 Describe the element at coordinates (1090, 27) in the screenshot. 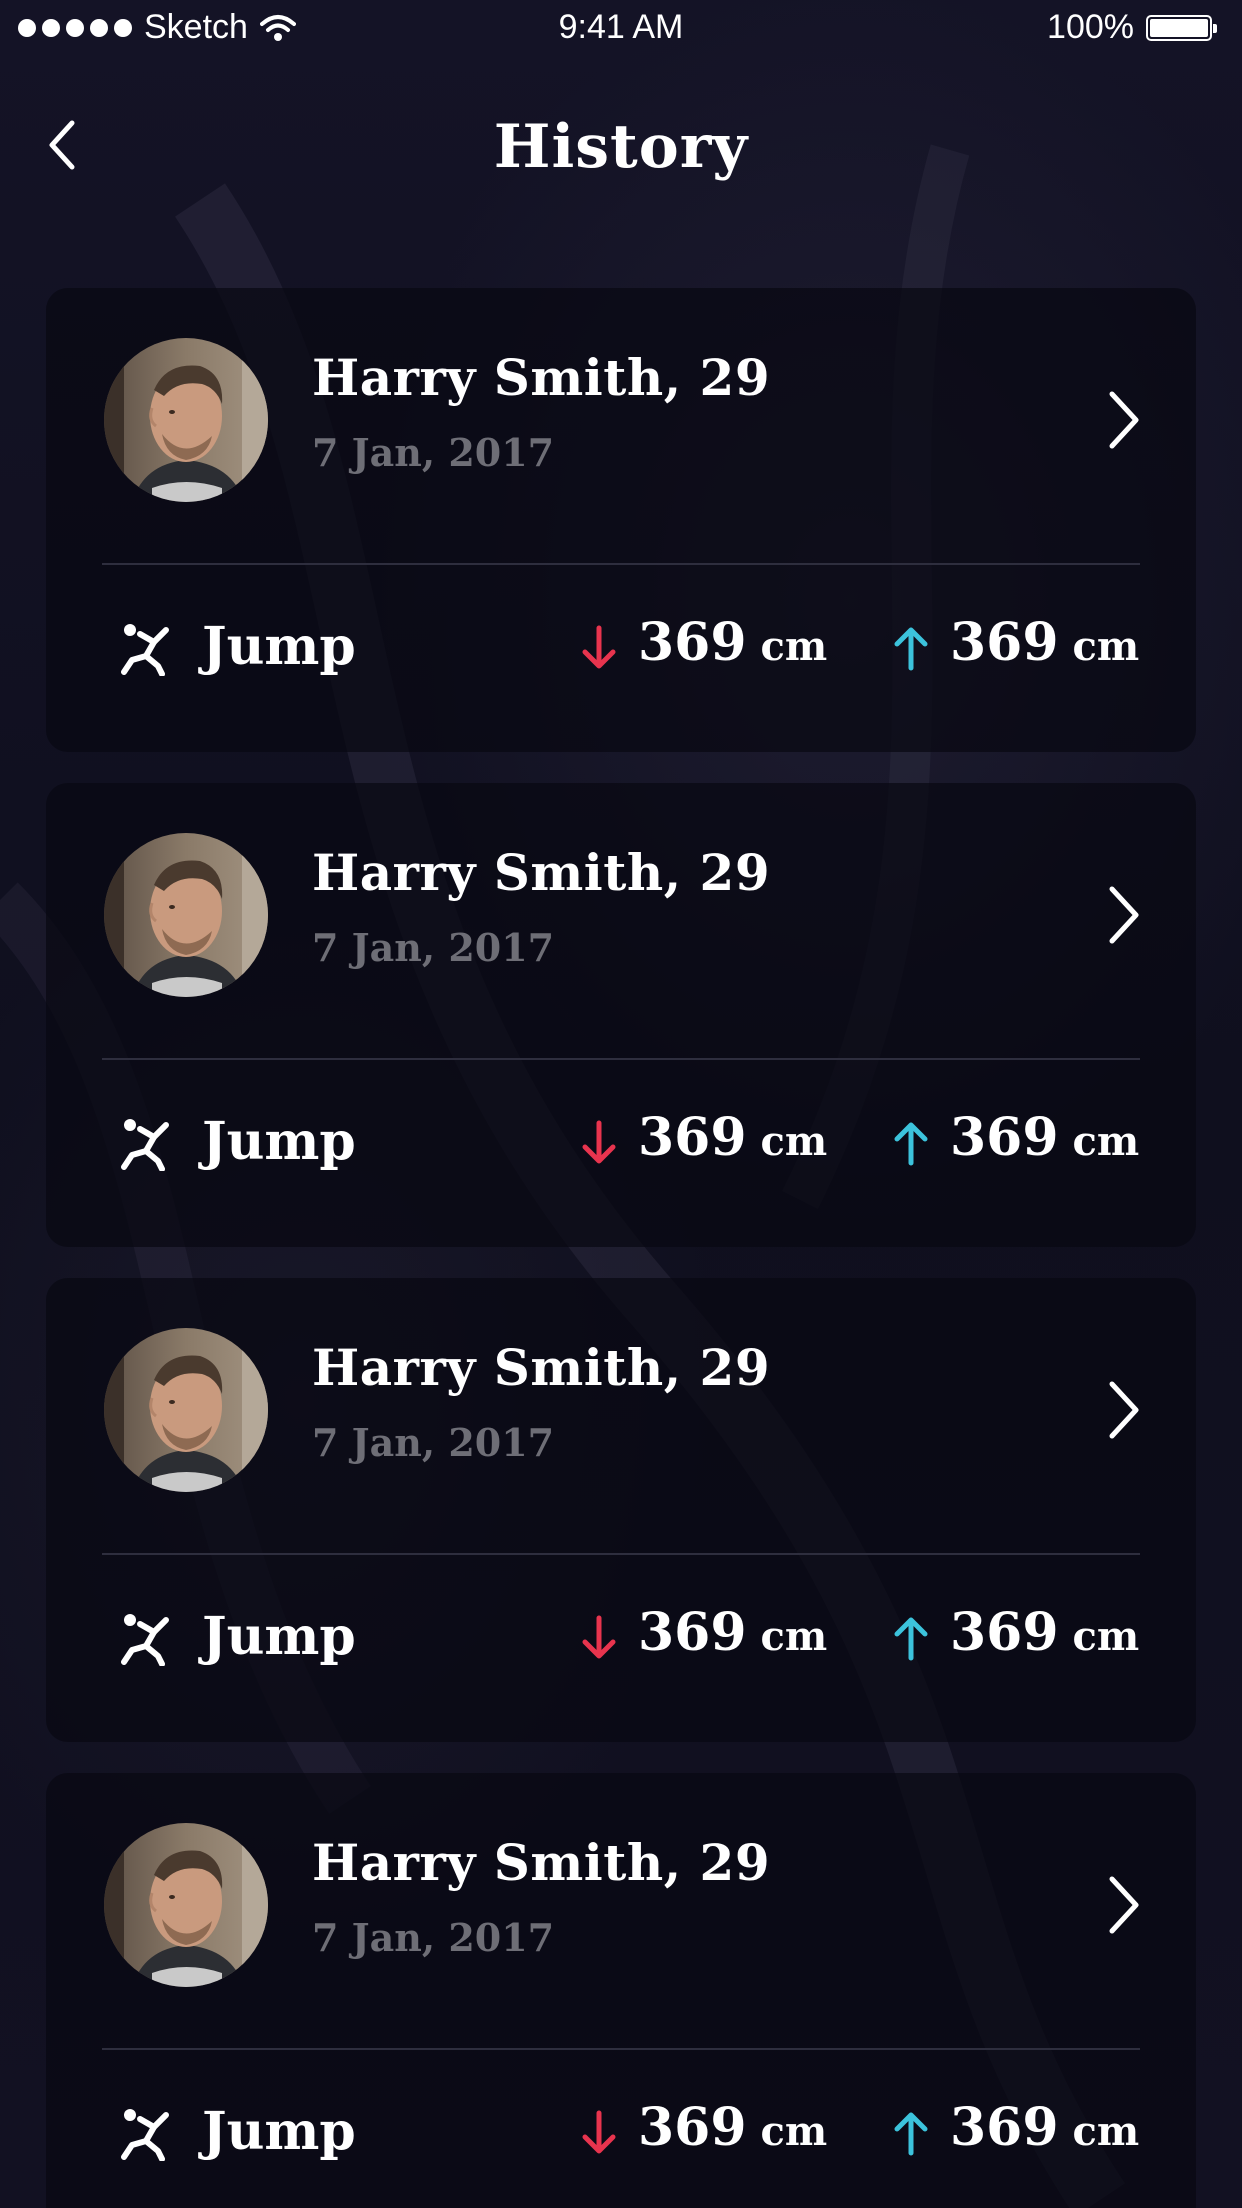

I see `battery-percent: 100%` at that location.